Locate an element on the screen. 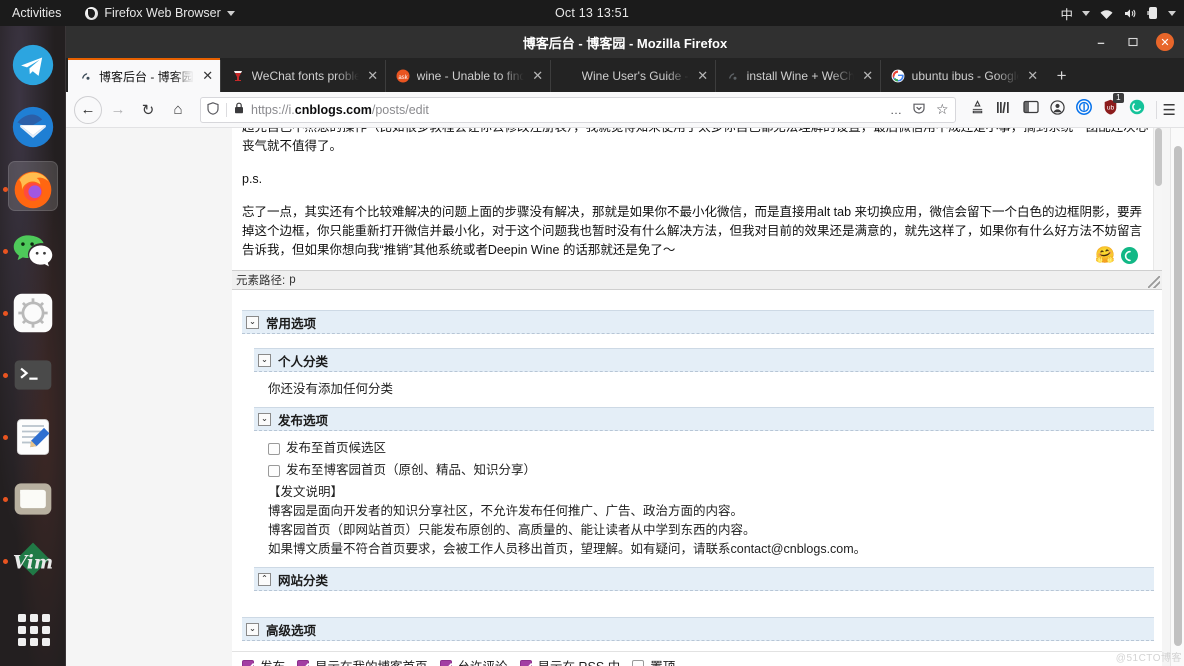 The height and width of the screenshot is (666, 1184). dock-item-text-editor is located at coordinates (33, 437).